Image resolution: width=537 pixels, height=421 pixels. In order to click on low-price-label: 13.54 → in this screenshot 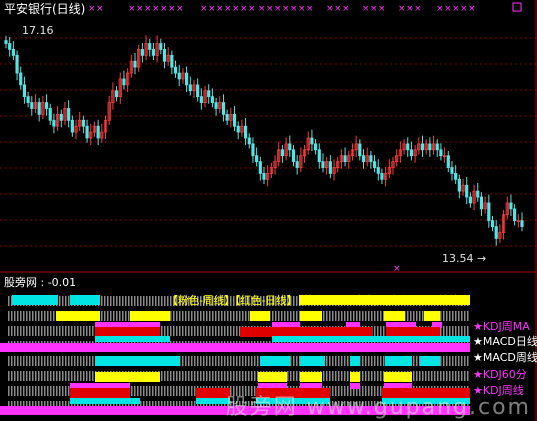, I will do `click(464, 258)`.